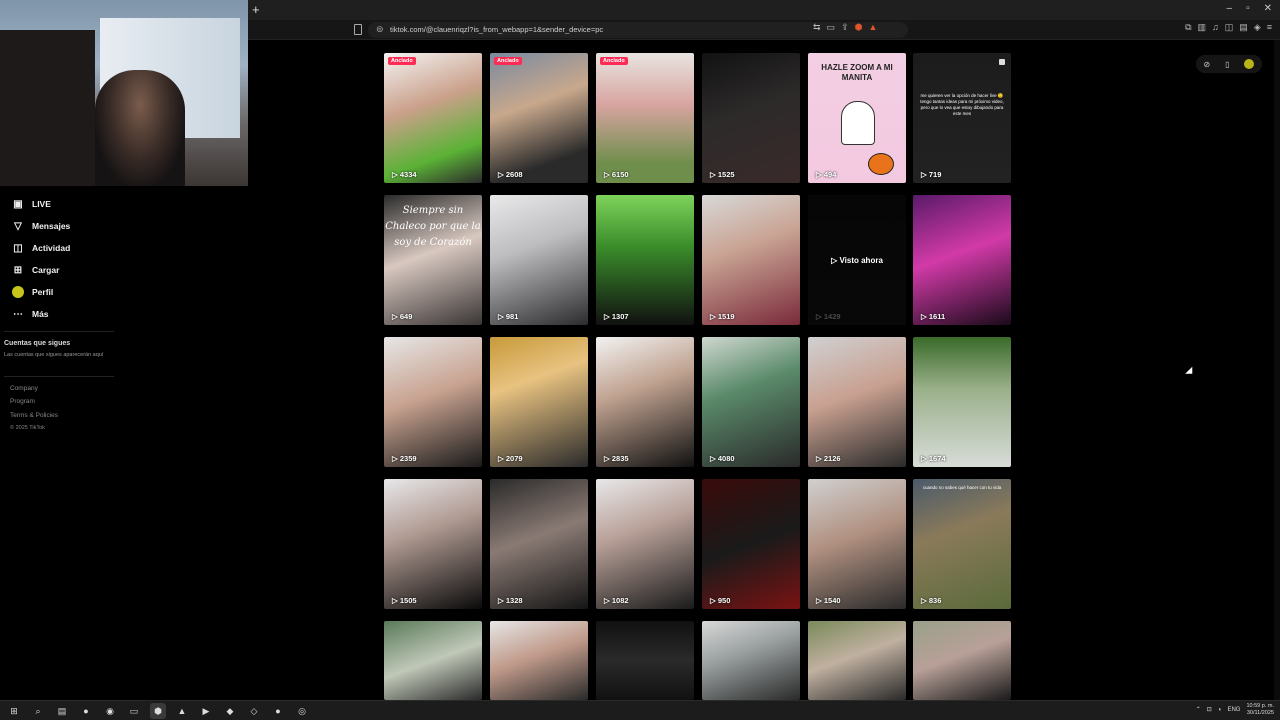 The image size is (1280, 720). What do you see at coordinates (302, 711) in the screenshot?
I see `taskbar-app-icon: ◎` at bounding box center [302, 711].